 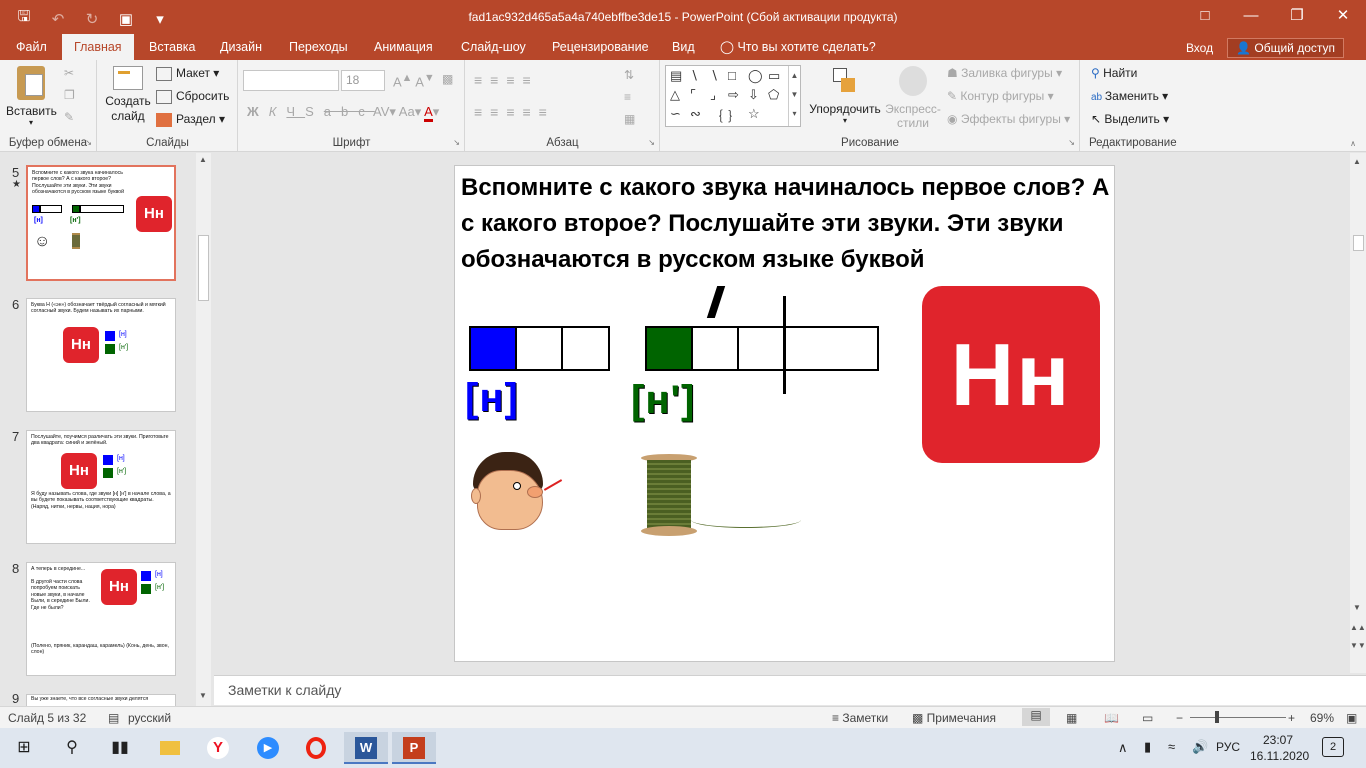 What do you see at coordinates (1285, 48) in the screenshot?
I see `share-button: 👤 Общий доступ` at bounding box center [1285, 48].